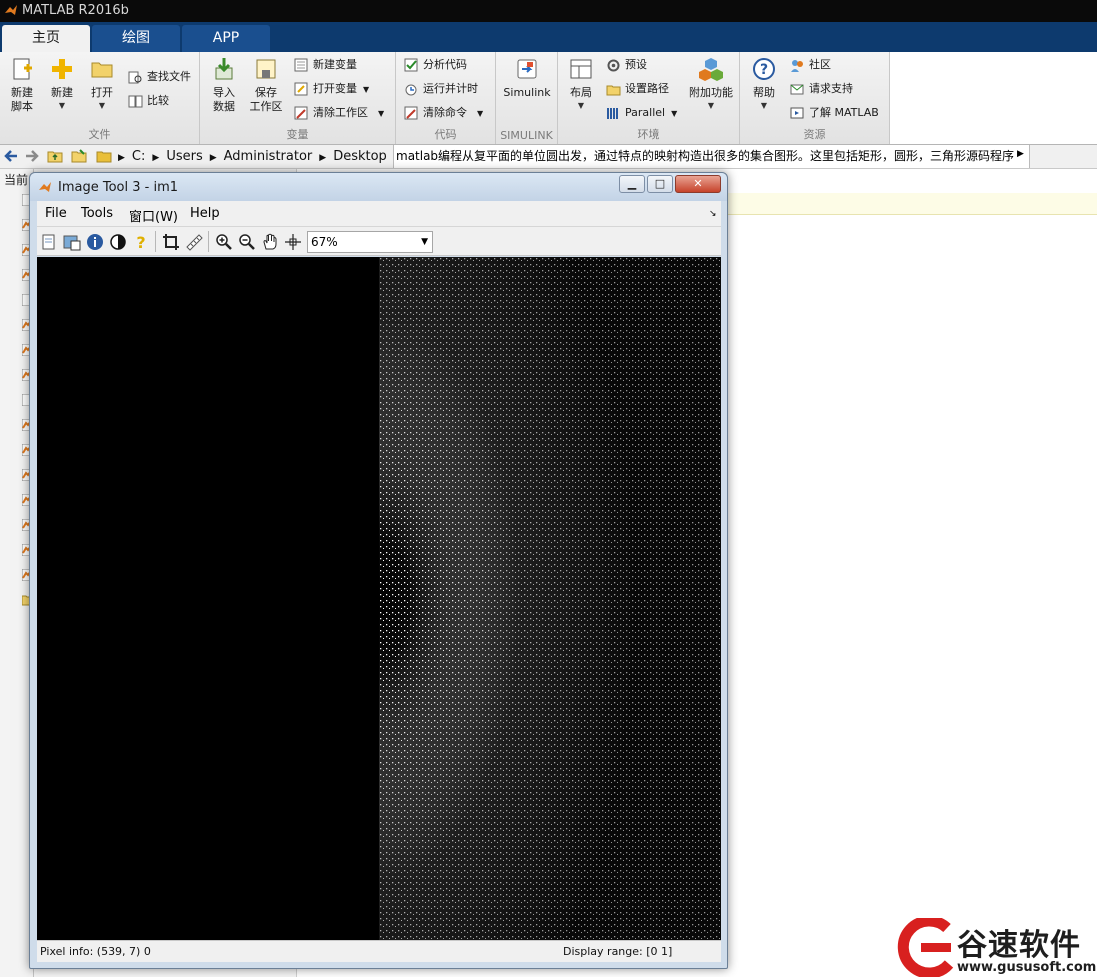 The width and height of the screenshot is (1097, 977). Describe the element at coordinates (138, 156) in the screenshot. I see `breadcrumb-item: C:` at that location.